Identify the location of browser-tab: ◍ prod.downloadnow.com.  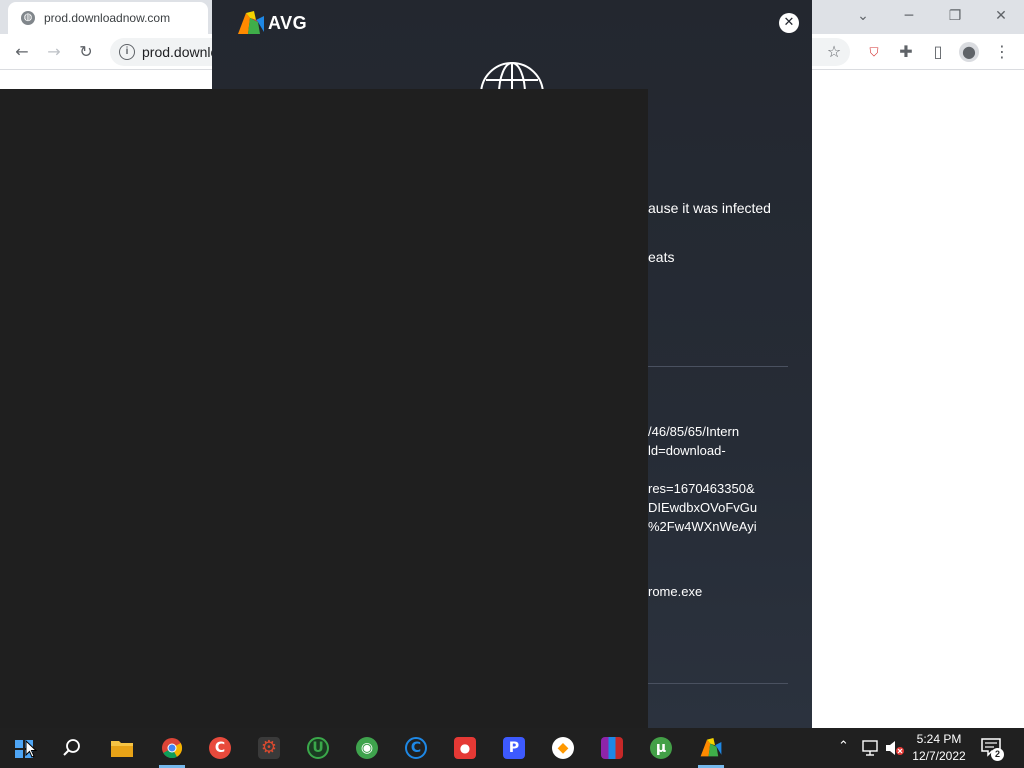
(108, 18).